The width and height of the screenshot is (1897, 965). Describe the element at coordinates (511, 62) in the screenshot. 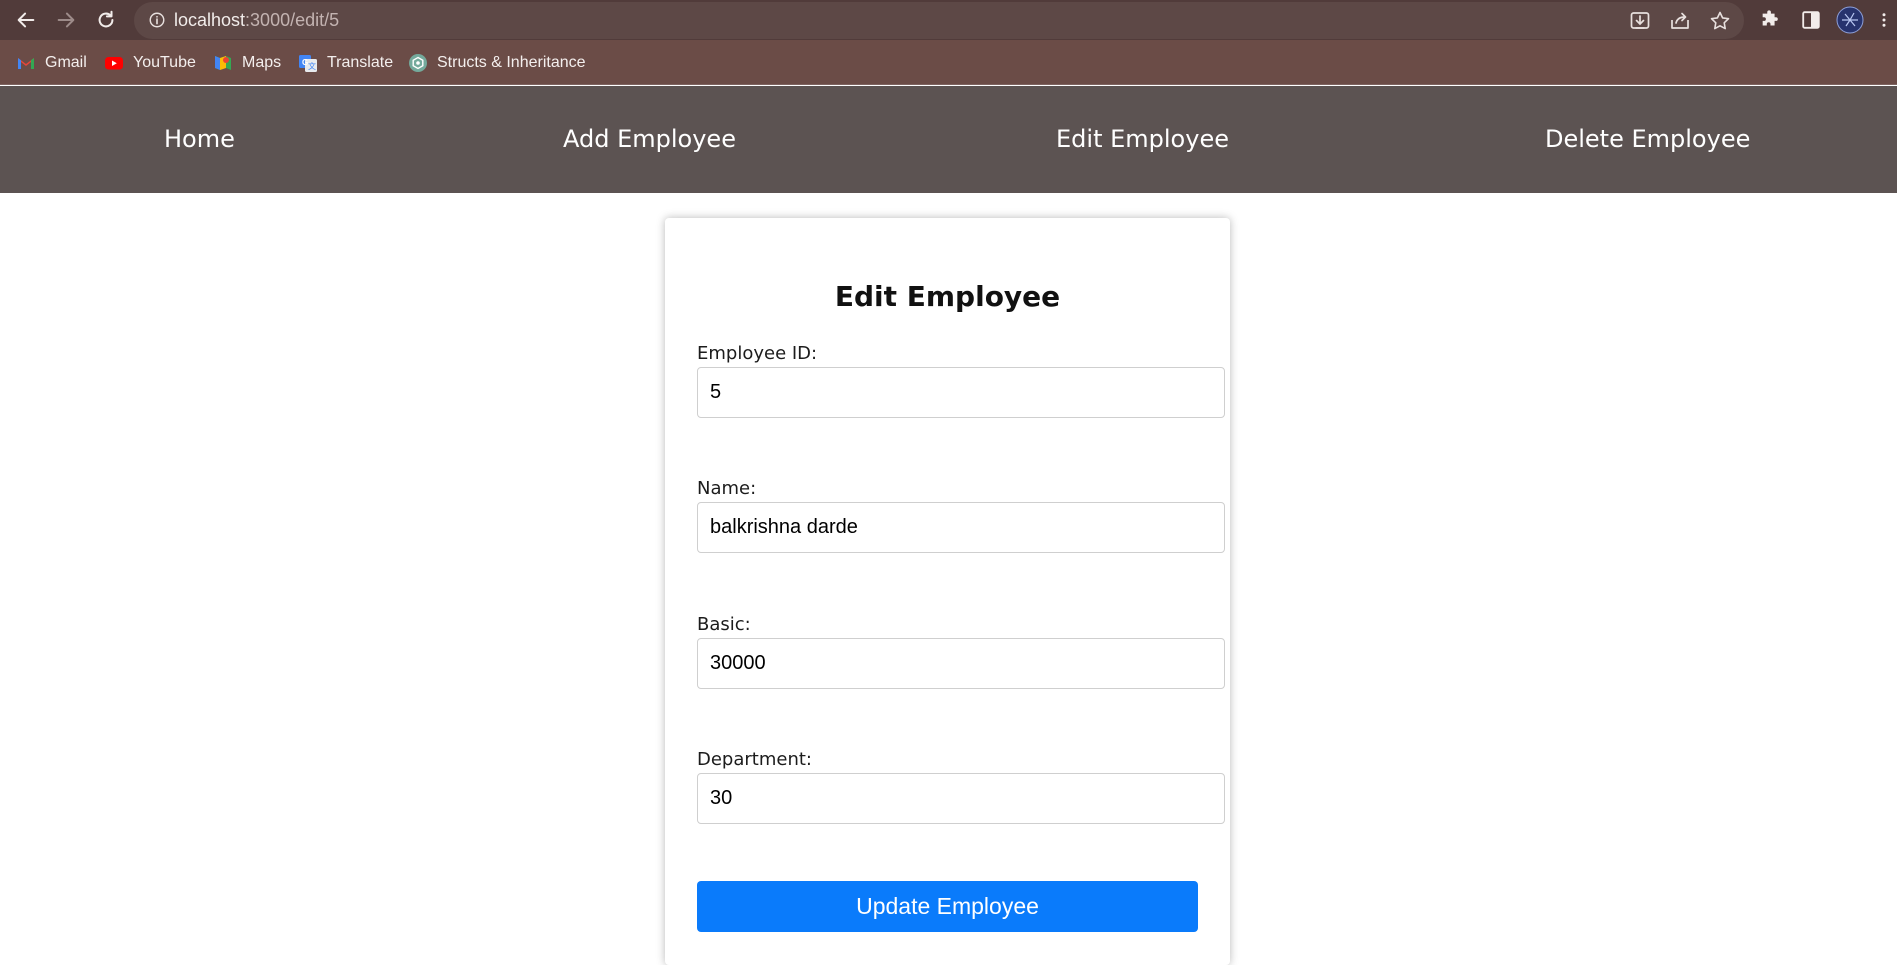

I see `bookmark-label: Structs & Inheritance` at that location.